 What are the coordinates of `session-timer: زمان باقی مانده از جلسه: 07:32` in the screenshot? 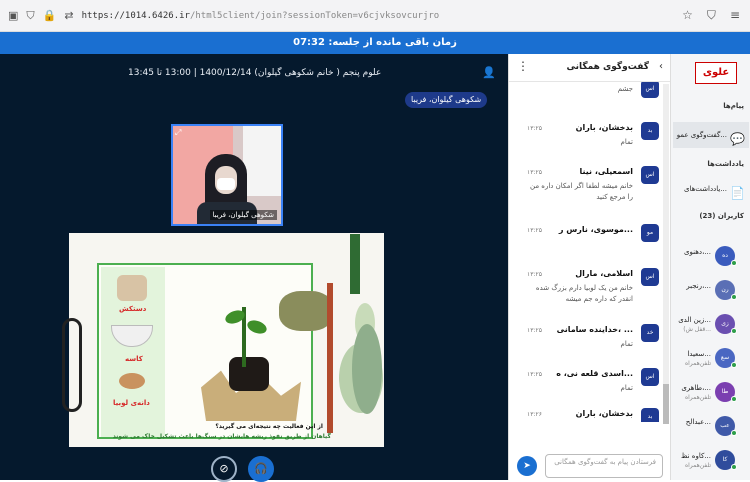 It's located at (375, 43).